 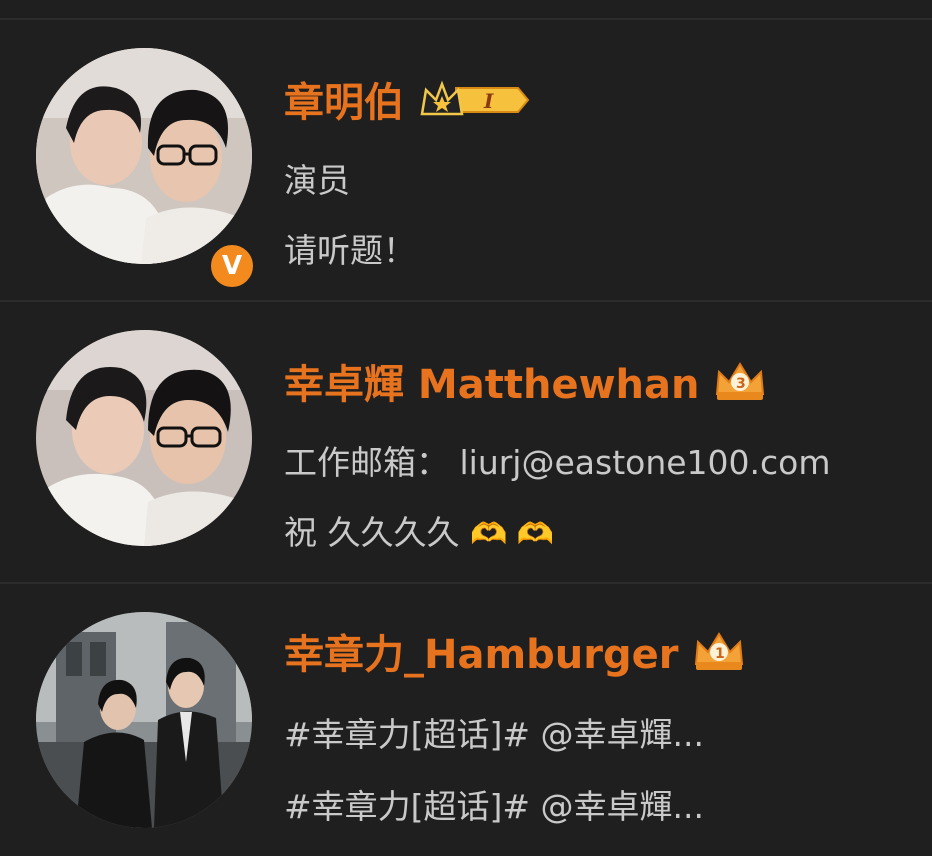 I want to click on user-name-text: 章明伯, so click(x=344, y=103).